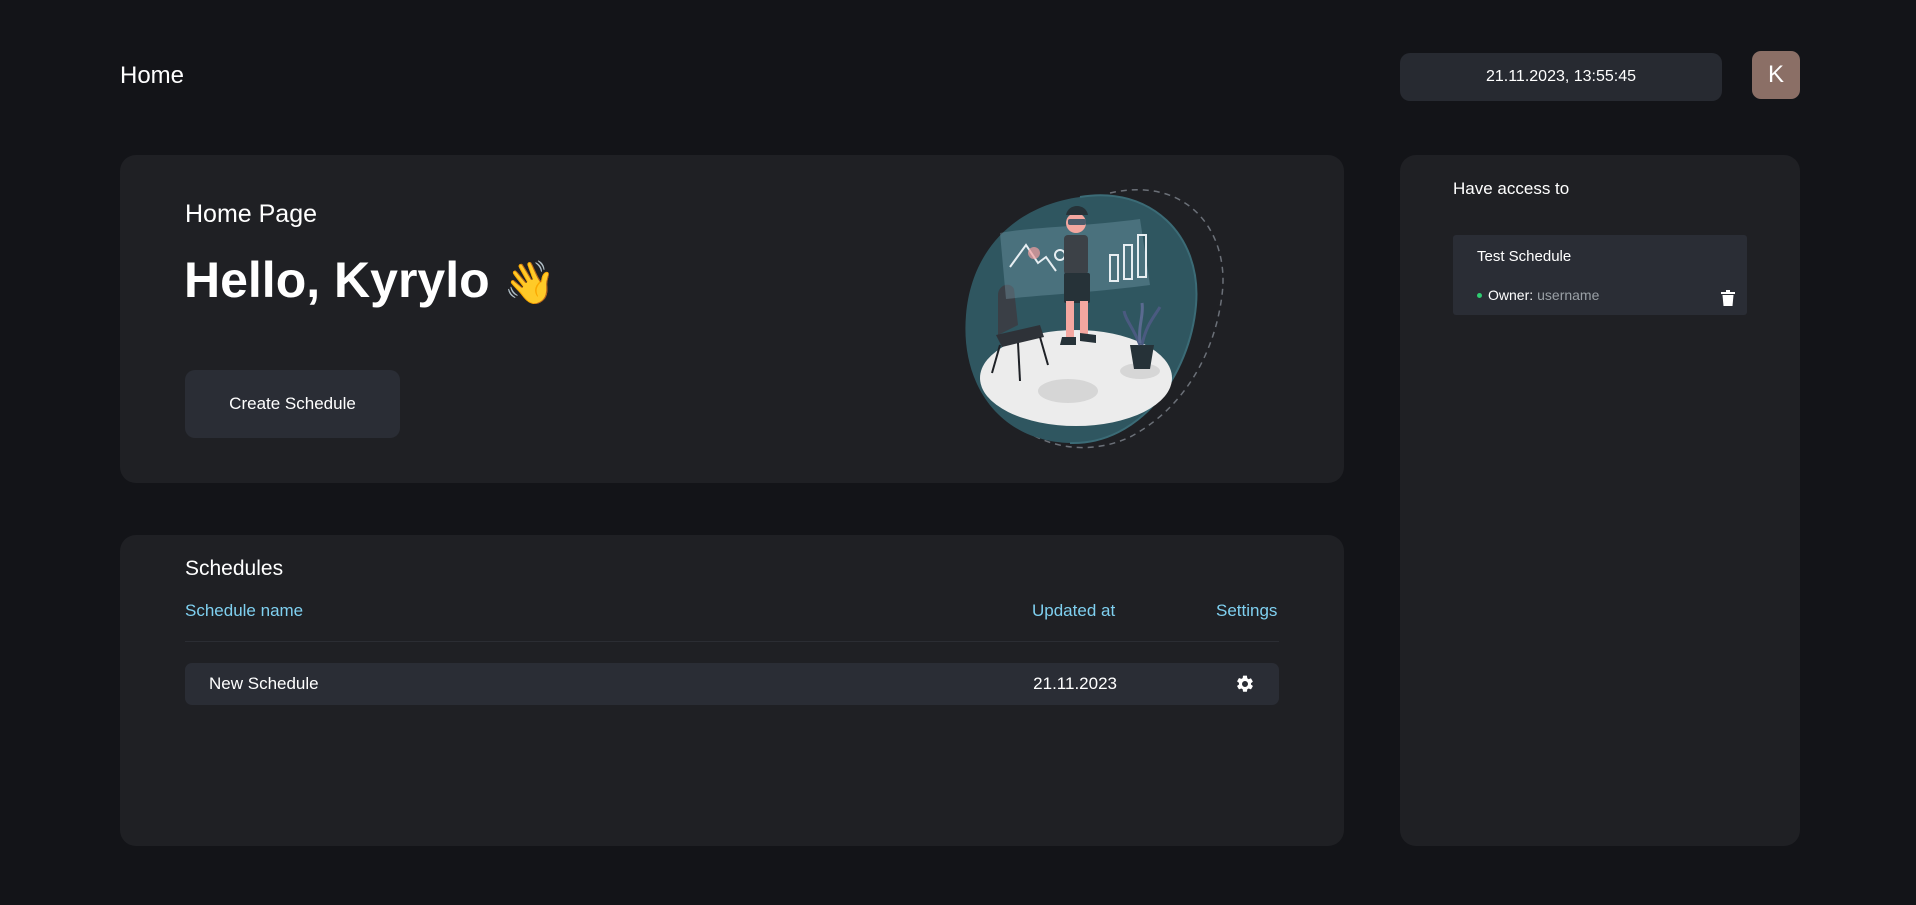 Image resolution: width=1916 pixels, height=905 pixels. Describe the element at coordinates (244, 610) in the screenshot. I see `column-schedule-name: Schedule name` at that location.